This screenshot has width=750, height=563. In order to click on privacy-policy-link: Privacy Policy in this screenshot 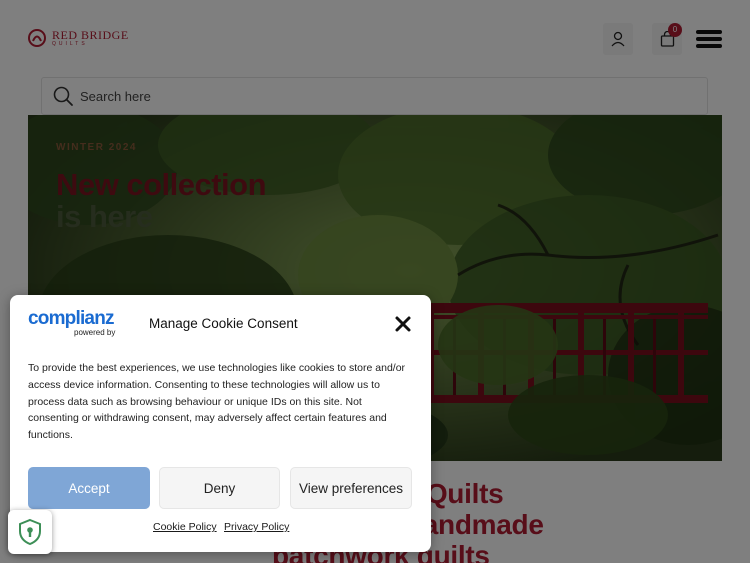, I will do `click(256, 527)`.